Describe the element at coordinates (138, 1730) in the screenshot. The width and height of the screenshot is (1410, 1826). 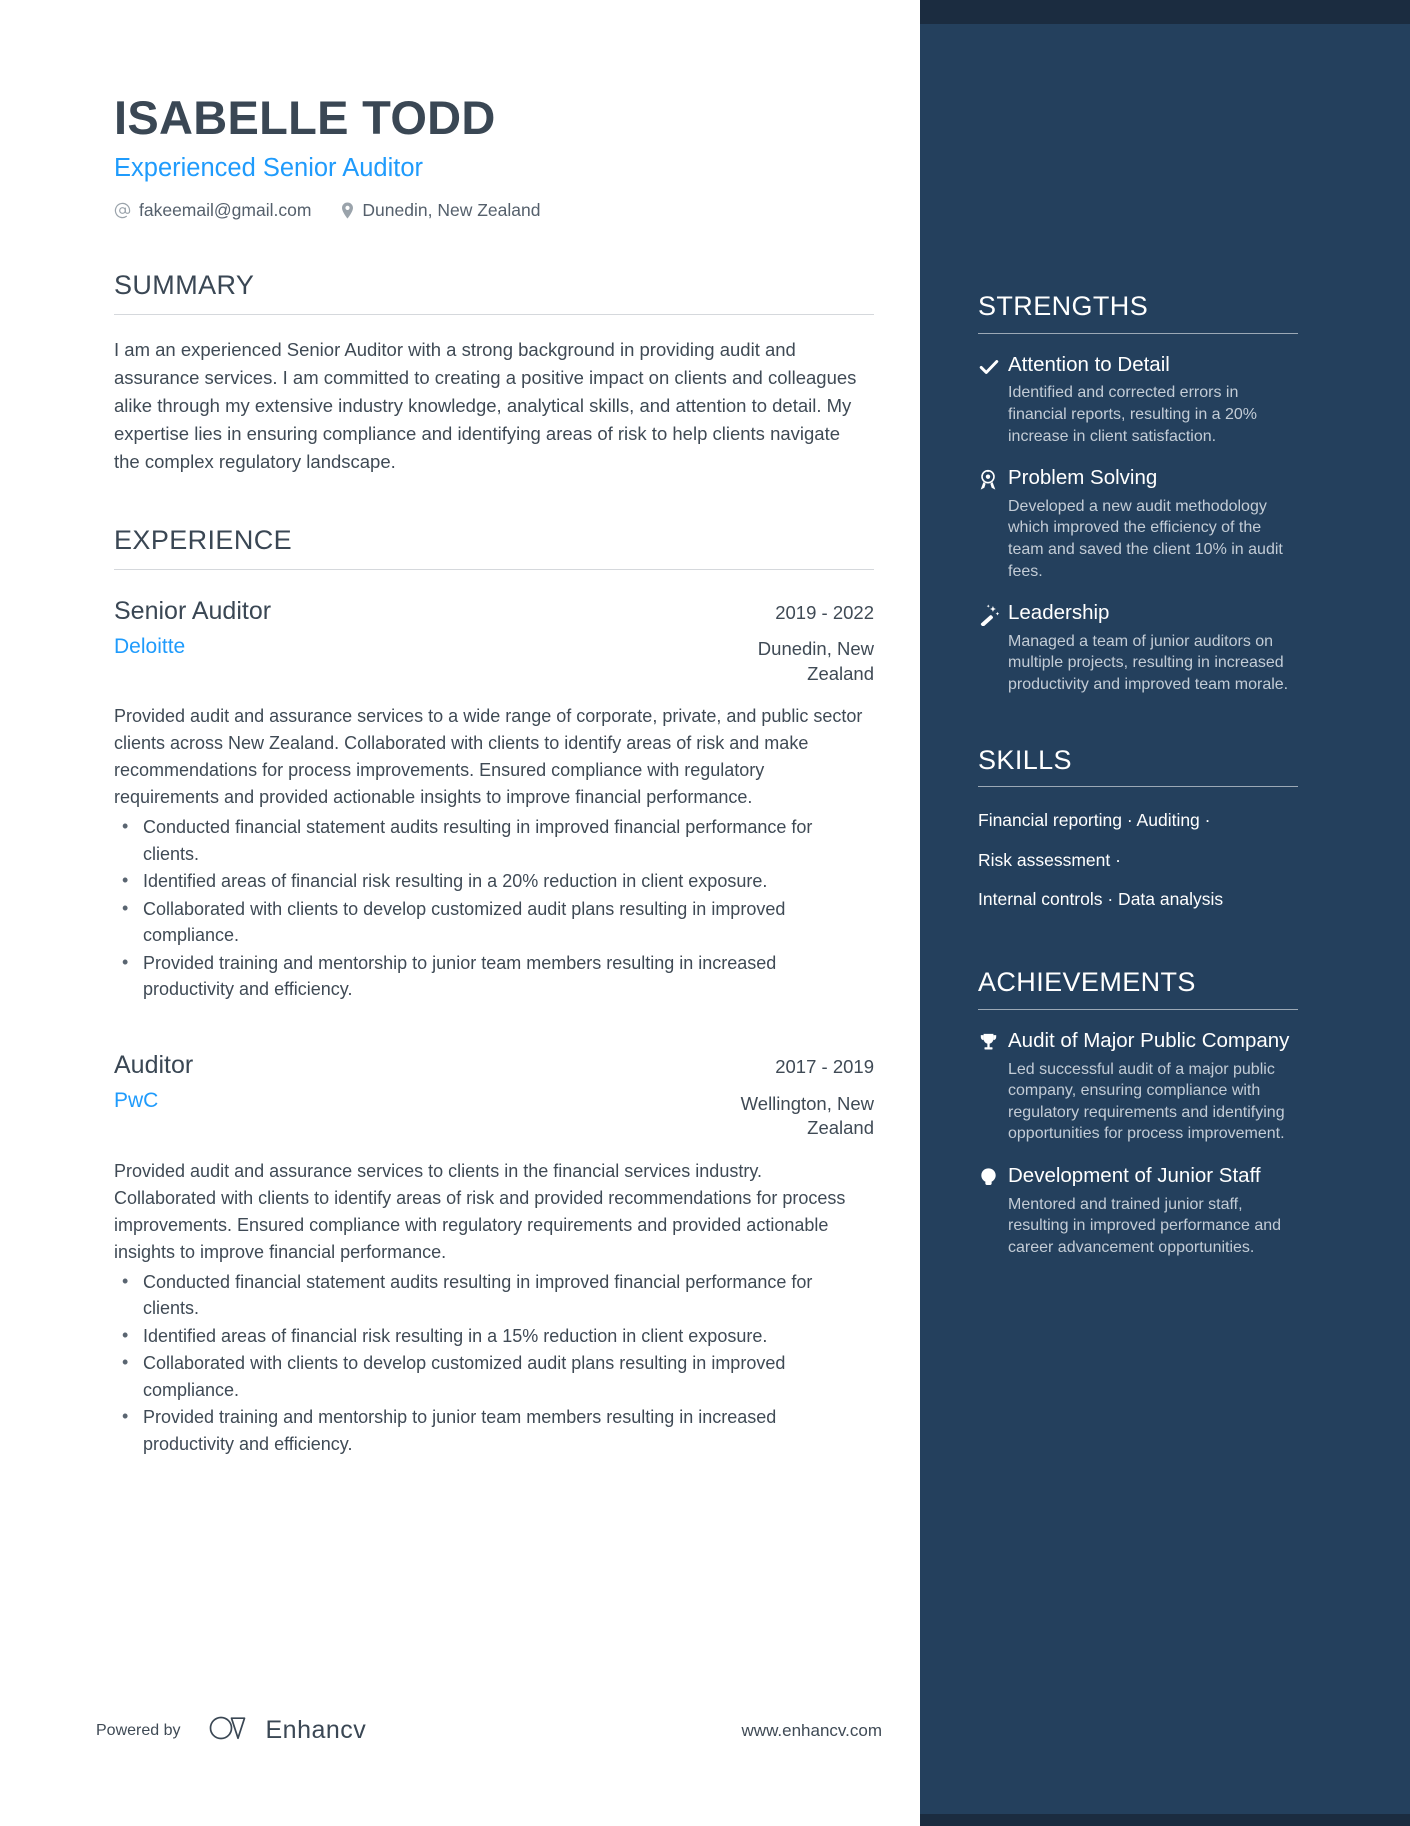
I see `powered-by-label: Powered by` at that location.